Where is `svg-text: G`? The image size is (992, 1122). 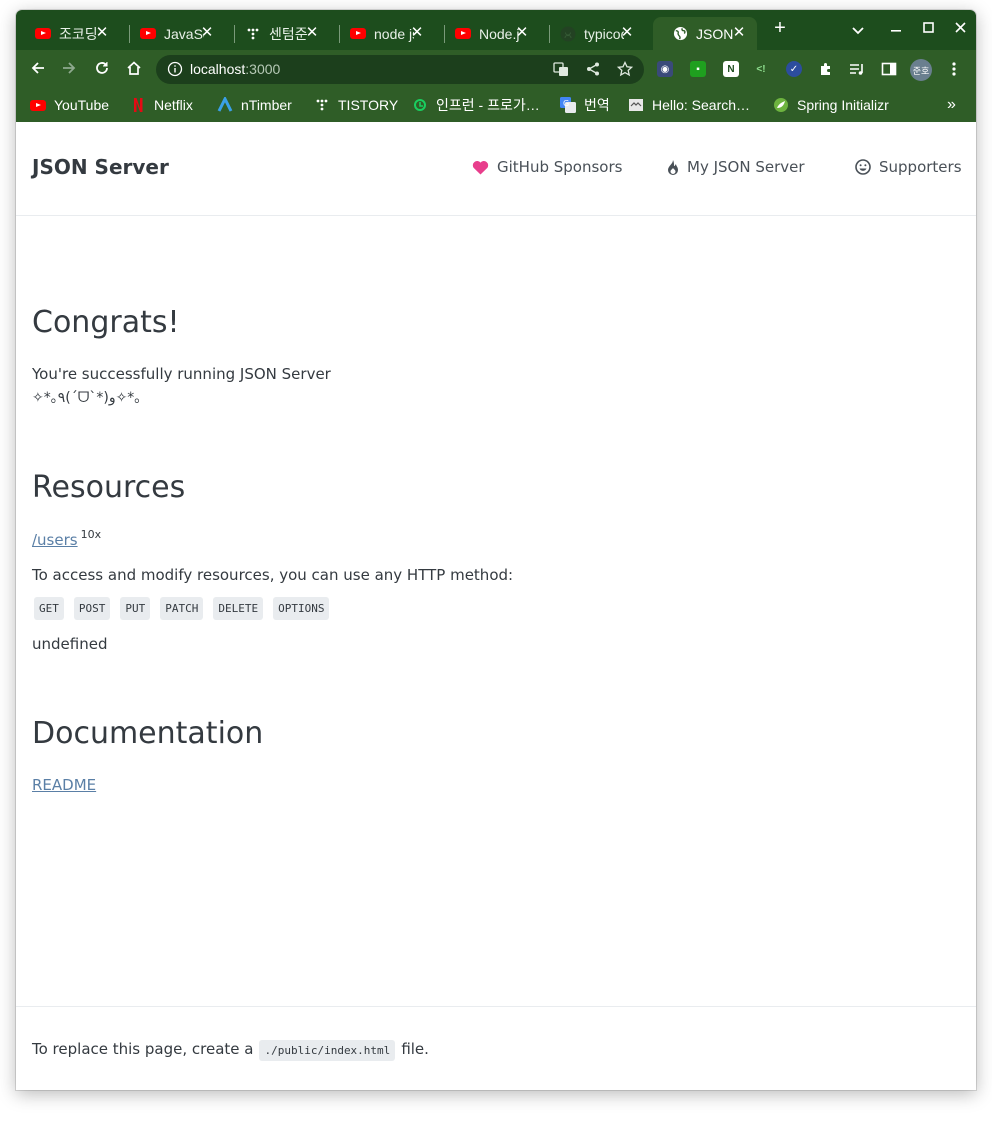 svg-text: G is located at coordinates (566, 103).